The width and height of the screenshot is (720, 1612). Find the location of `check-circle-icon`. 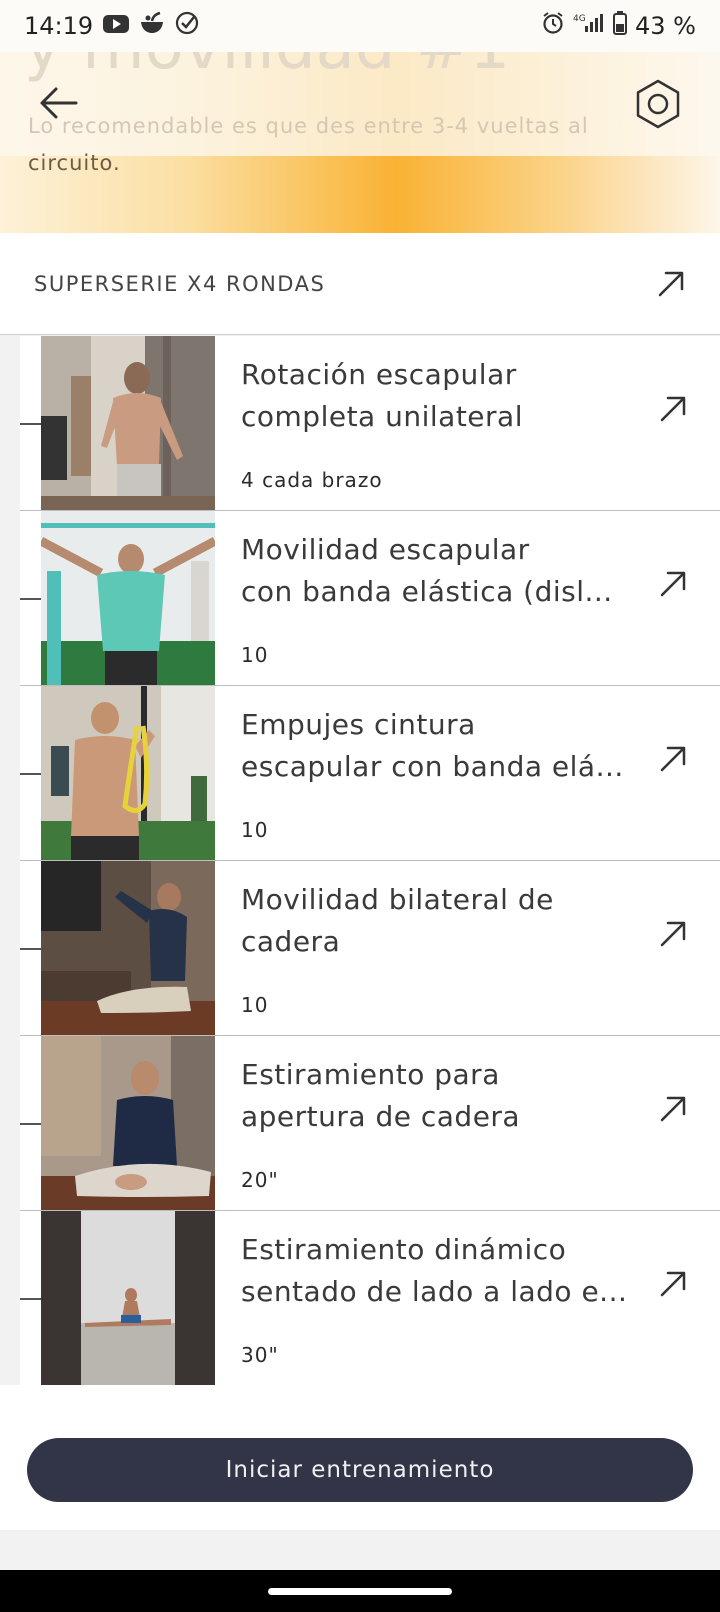

check-circle-icon is located at coordinates (187, 26).